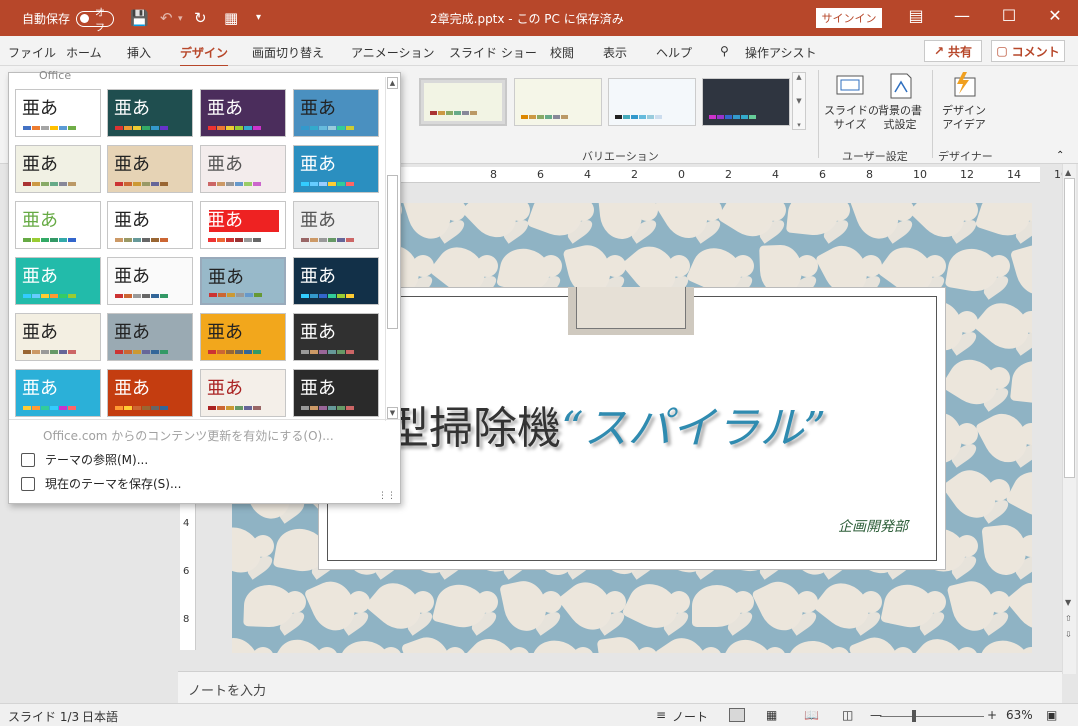  What do you see at coordinates (1068, 618) in the screenshot?
I see `previous-slide-icon: ⇧` at bounding box center [1068, 618].